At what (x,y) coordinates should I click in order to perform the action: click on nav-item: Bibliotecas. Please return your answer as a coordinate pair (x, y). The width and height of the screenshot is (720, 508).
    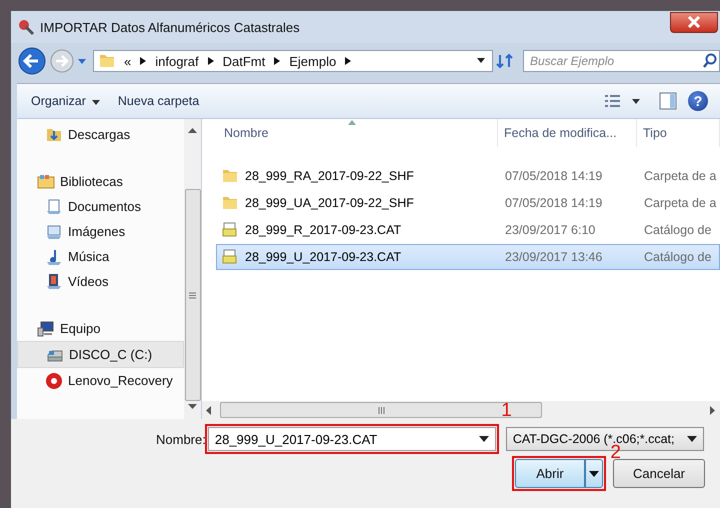
    Looking at the image, I should click on (100, 181).